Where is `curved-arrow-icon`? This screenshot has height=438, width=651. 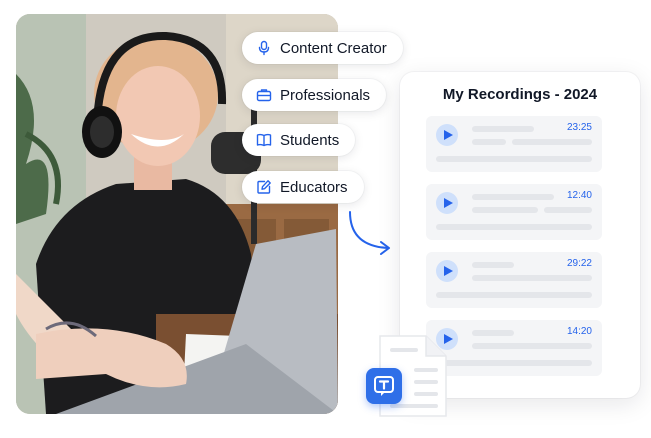 curved-arrow-icon is located at coordinates (369, 233).